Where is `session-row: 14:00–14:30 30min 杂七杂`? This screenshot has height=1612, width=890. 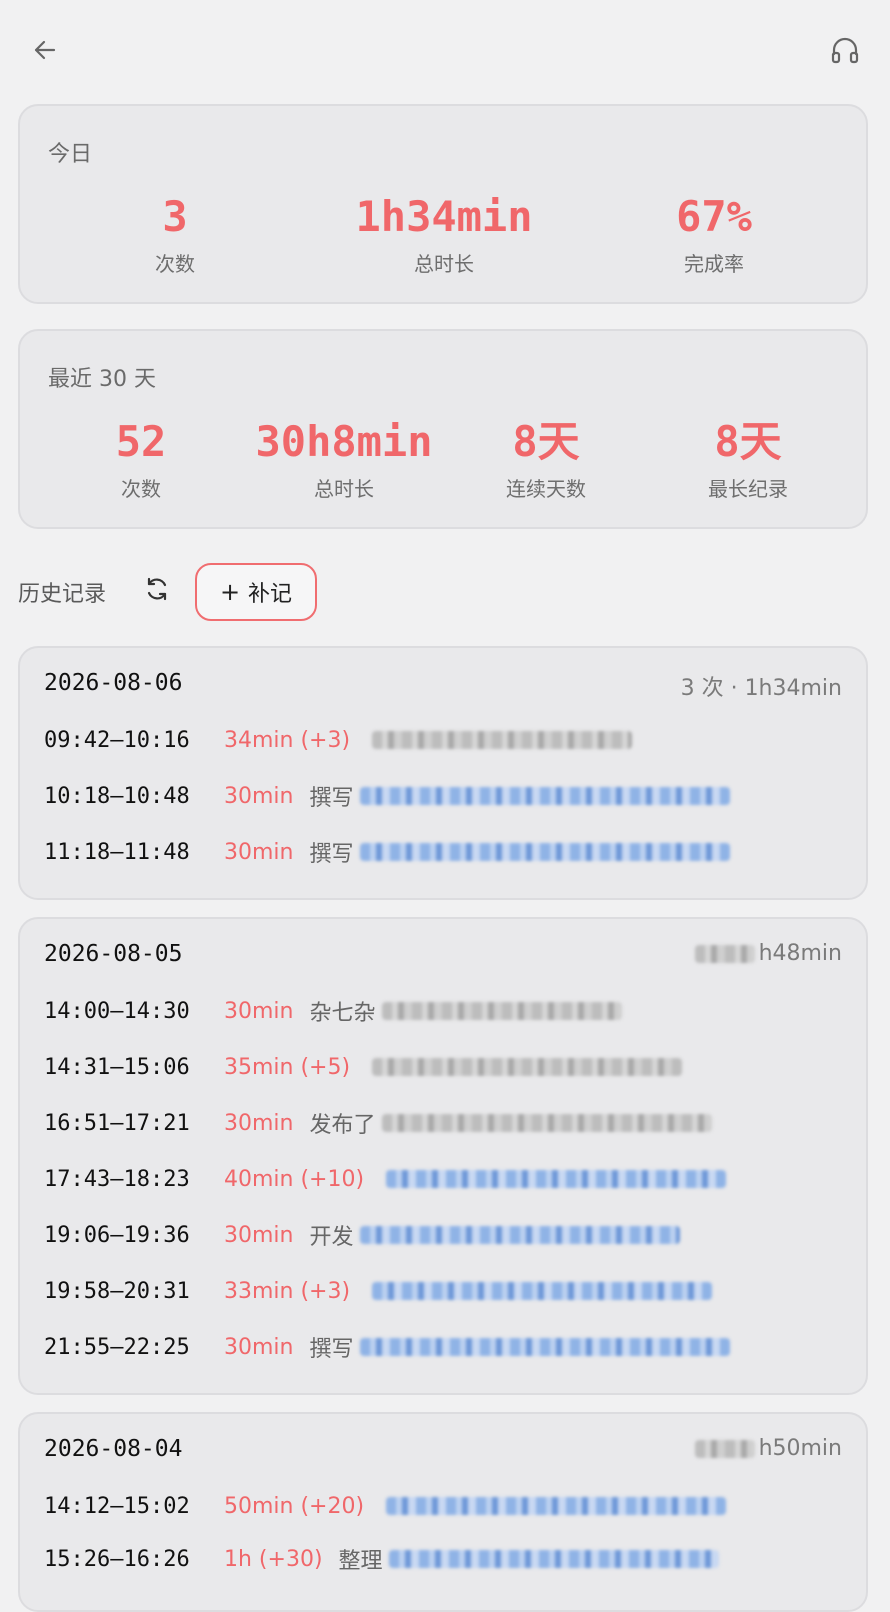
session-row: 14:00–14:30 30min 杂七杂 is located at coordinates (333, 1011).